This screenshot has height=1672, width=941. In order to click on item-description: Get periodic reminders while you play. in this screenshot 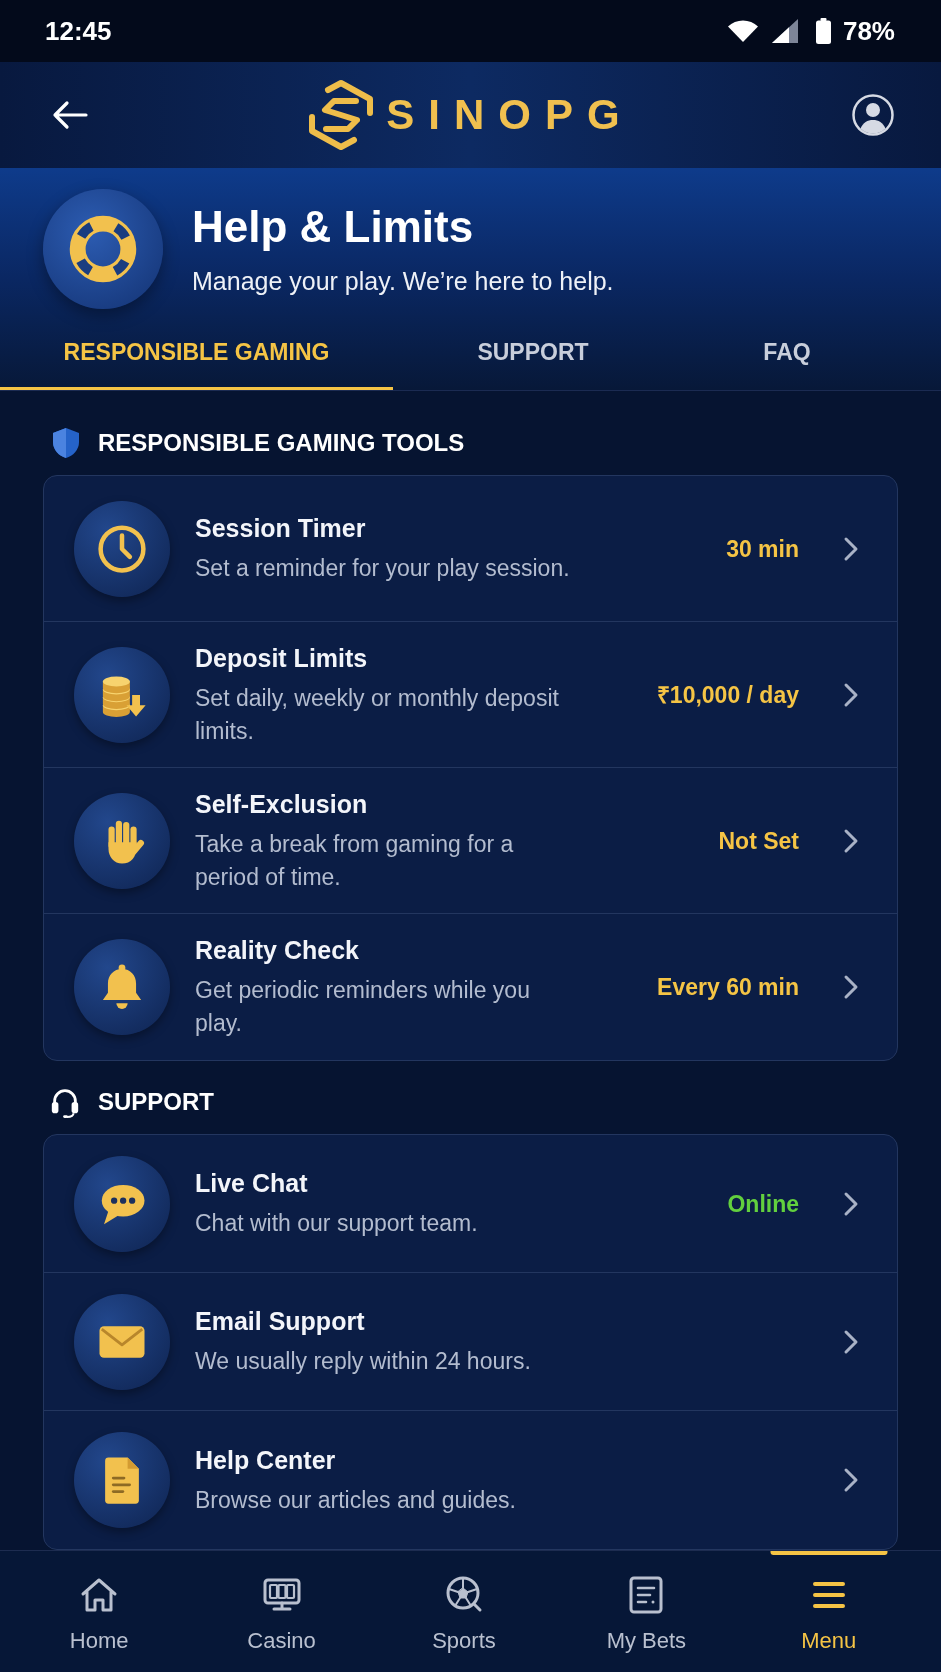, I will do `click(363, 1007)`.